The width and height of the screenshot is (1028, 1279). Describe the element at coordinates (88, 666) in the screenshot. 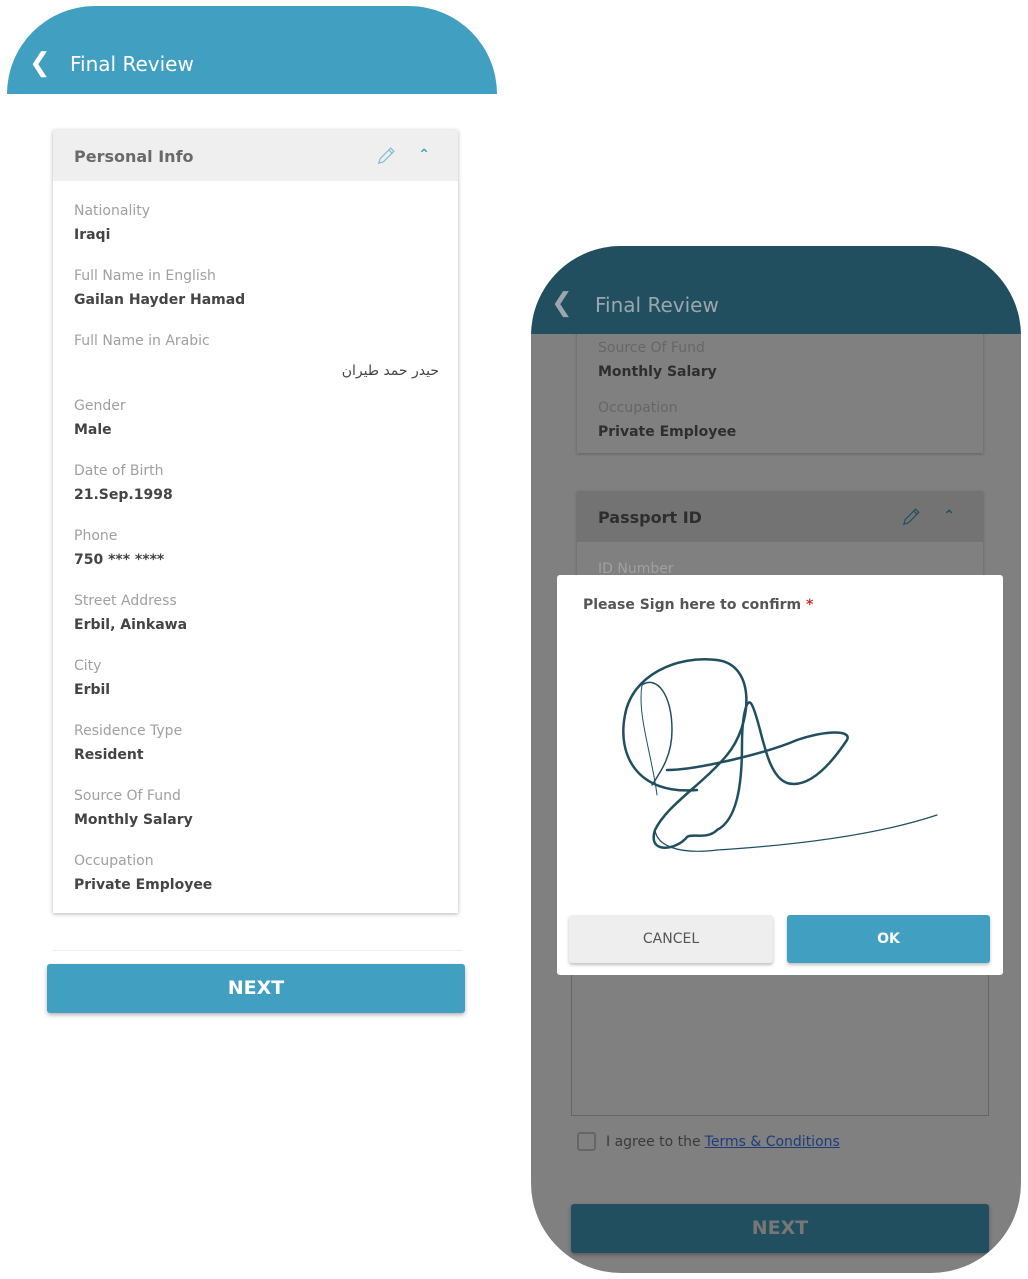

I see `field-label: City` at that location.